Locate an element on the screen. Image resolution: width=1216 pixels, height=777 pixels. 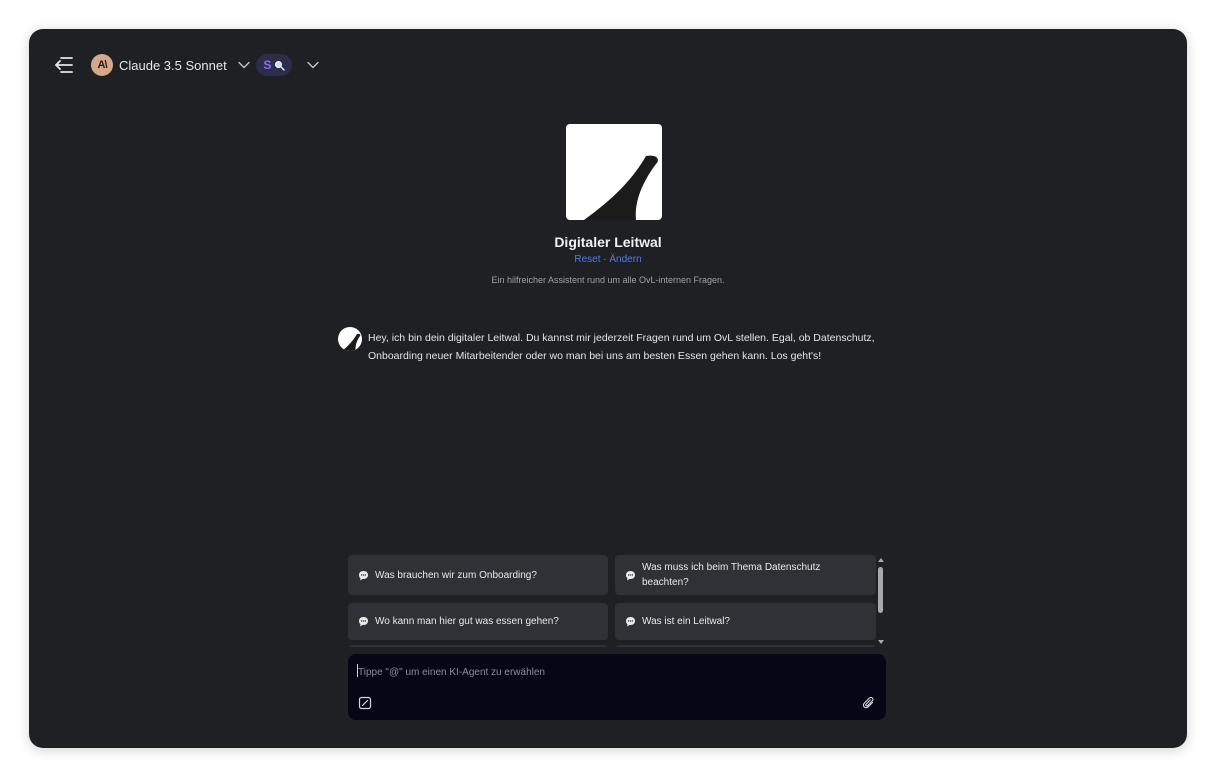
suggestion-leitwal: Was ist ein Leitwal? is located at coordinates (745, 621).